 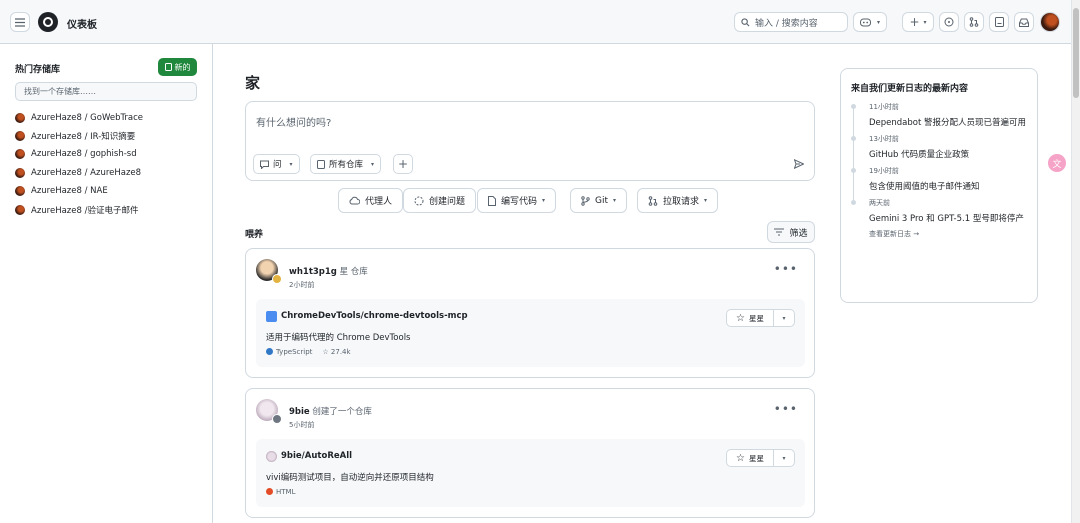 I want to click on create-new-button: + ▾, so click(x=918, y=22).